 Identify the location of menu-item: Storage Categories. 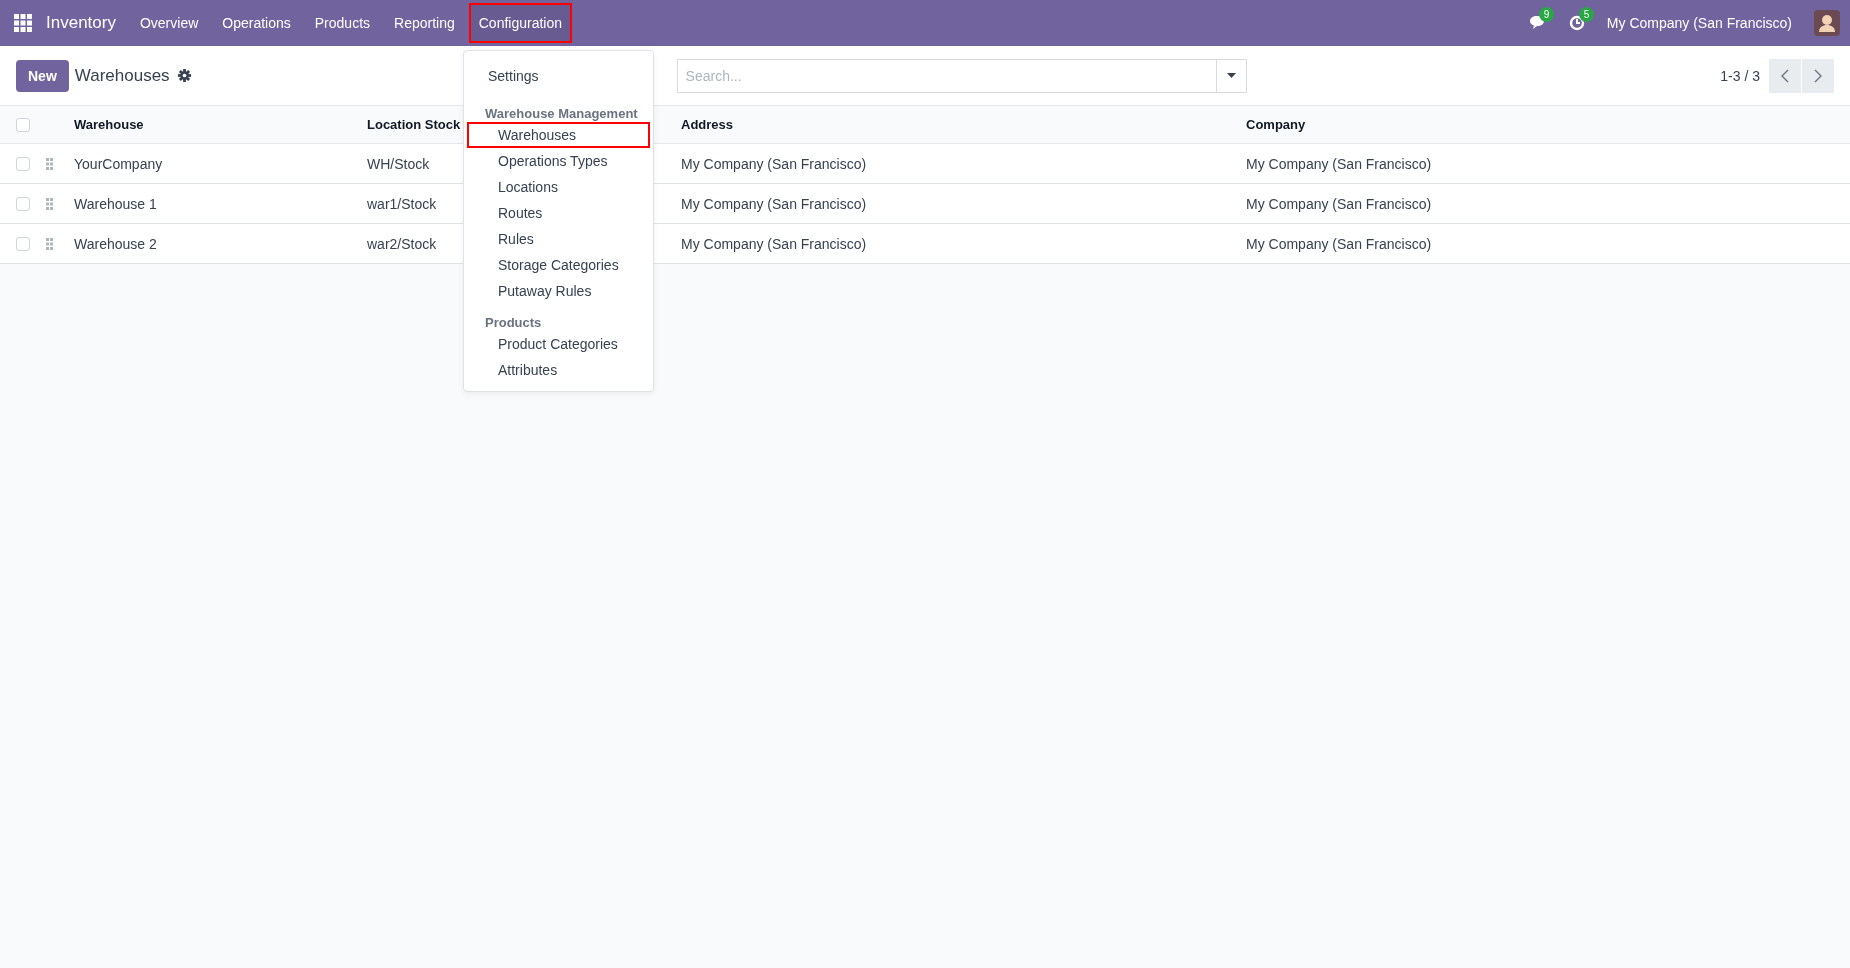
(558, 265).